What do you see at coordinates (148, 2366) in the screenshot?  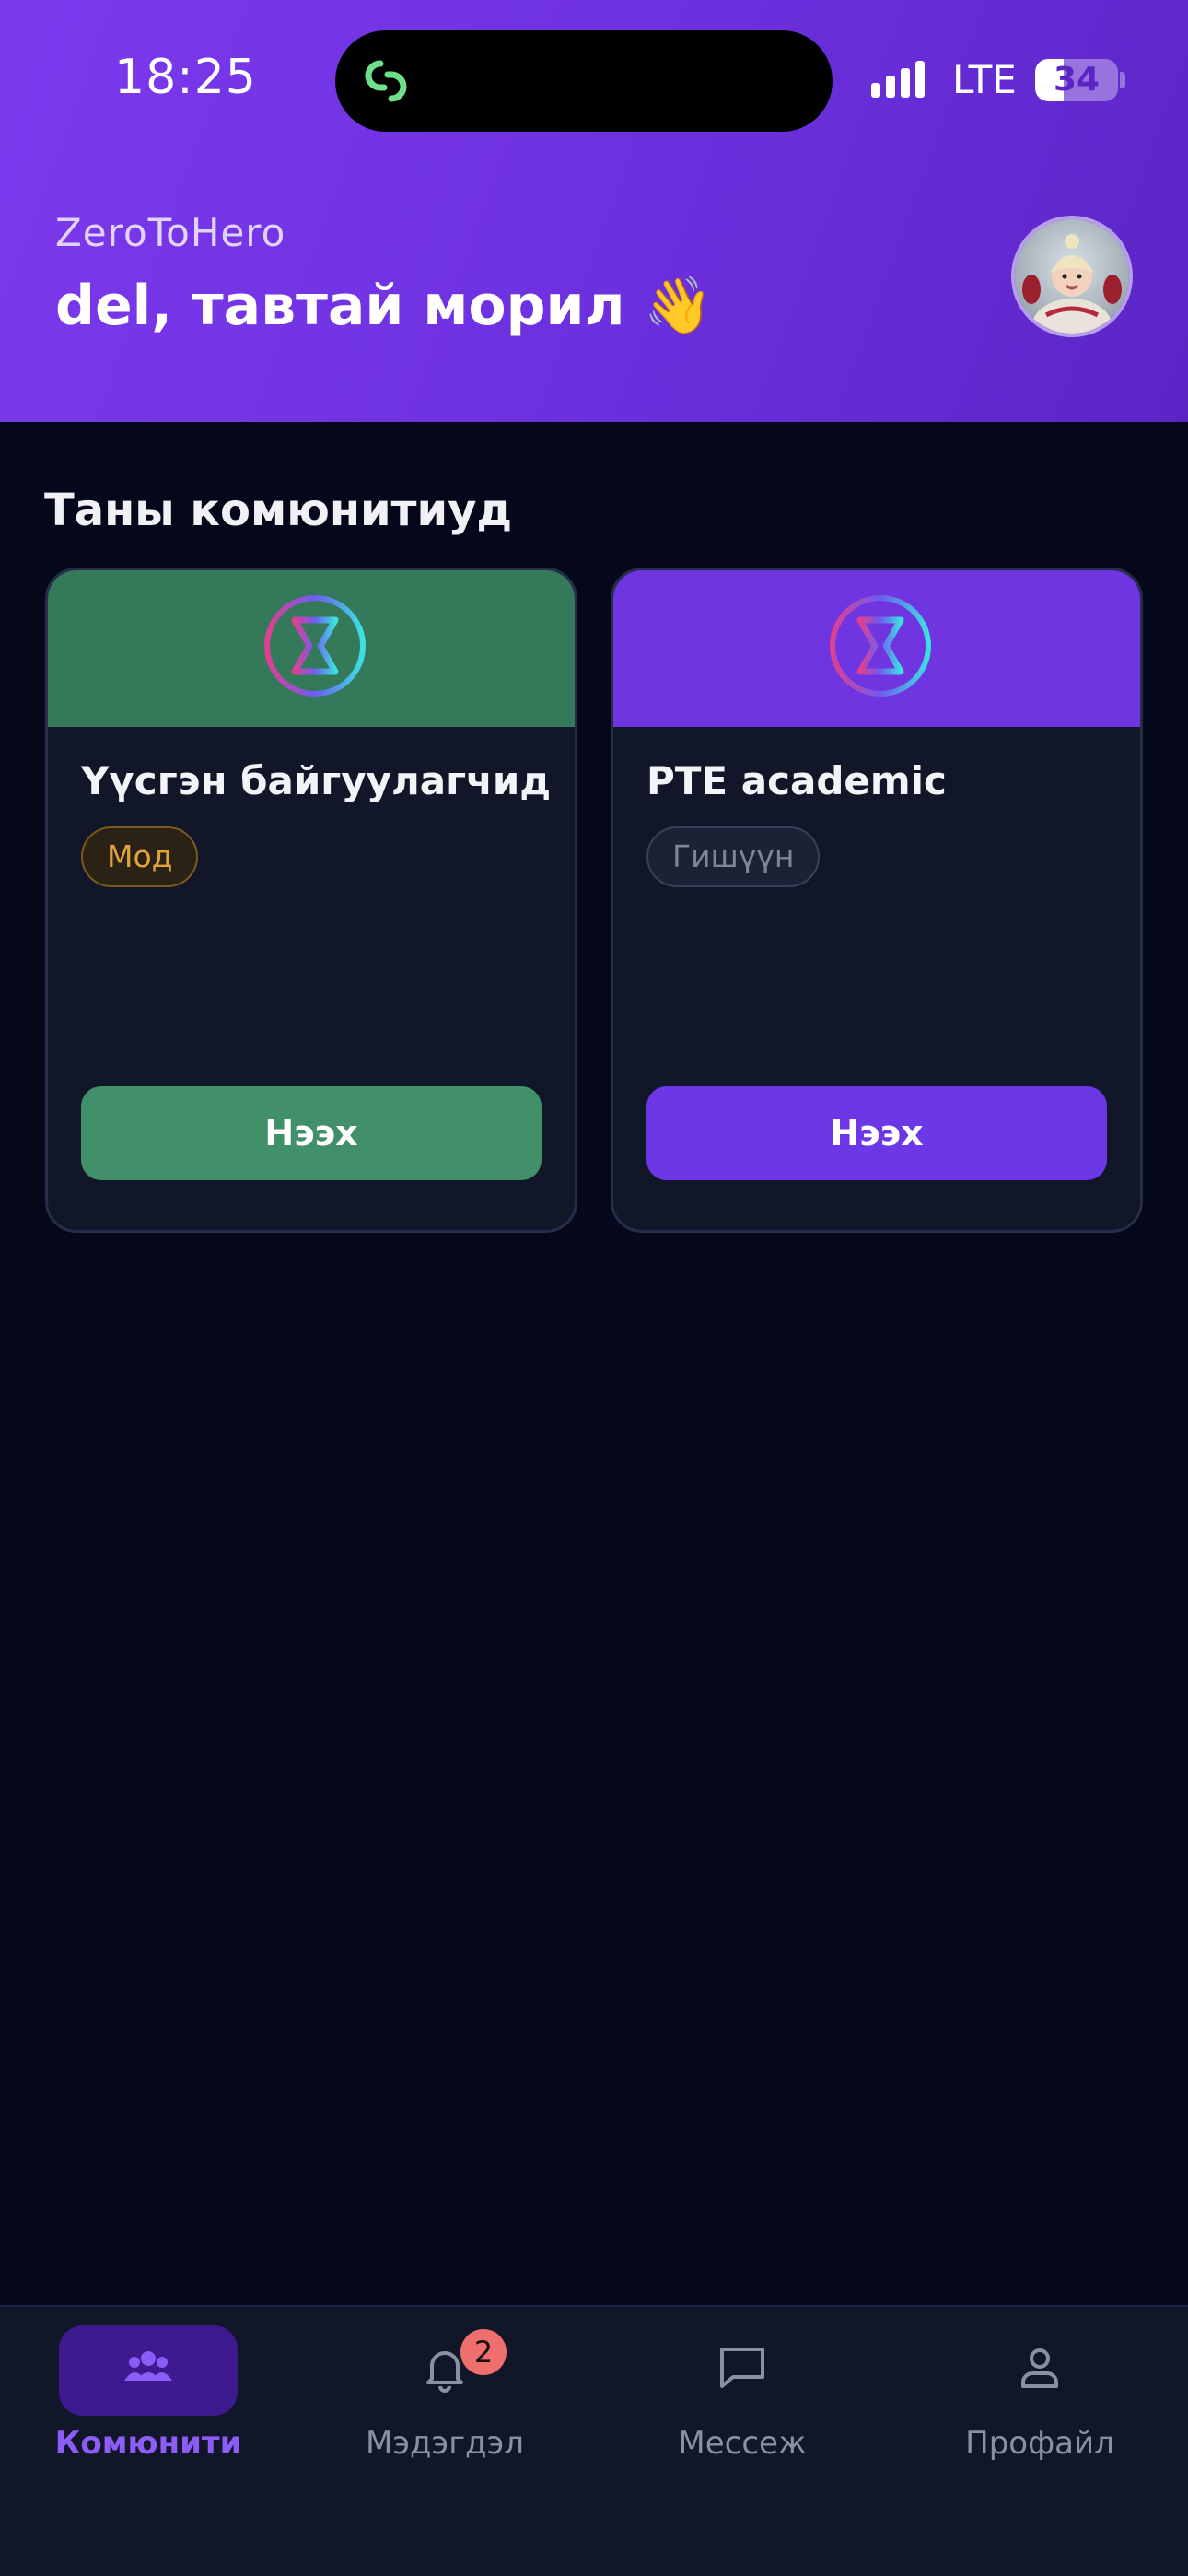 I see `people-icon` at bounding box center [148, 2366].